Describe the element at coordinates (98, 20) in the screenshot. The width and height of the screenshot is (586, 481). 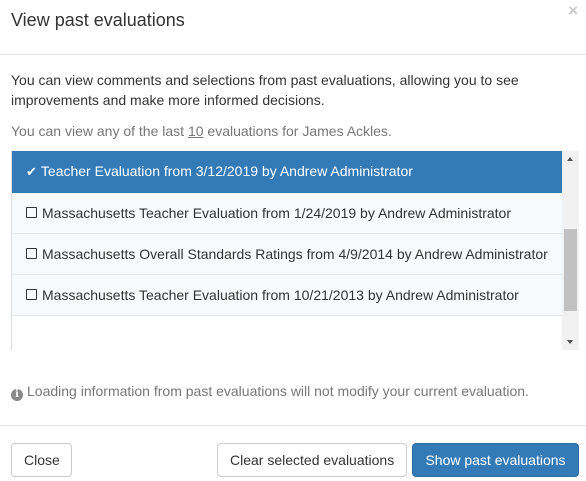
I see `modal-title: View past evaluations` at that location.